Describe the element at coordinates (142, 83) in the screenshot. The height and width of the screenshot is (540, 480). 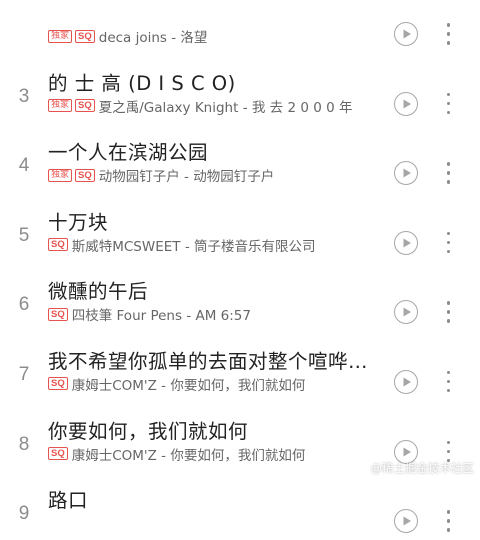
I see `song-title: 的 士 高 (D I S C O)` at that location.